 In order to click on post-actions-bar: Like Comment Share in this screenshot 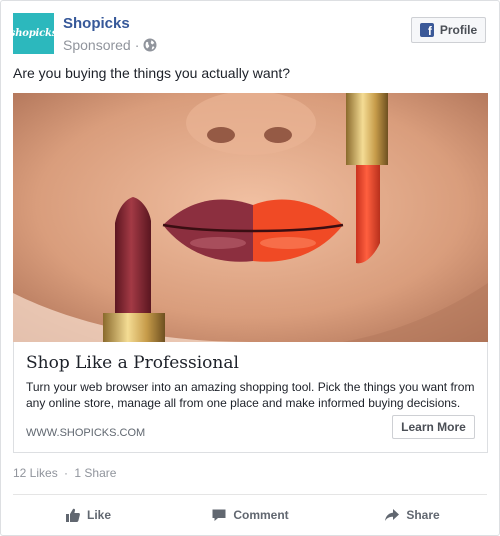, I will do `click(250, 515)`.